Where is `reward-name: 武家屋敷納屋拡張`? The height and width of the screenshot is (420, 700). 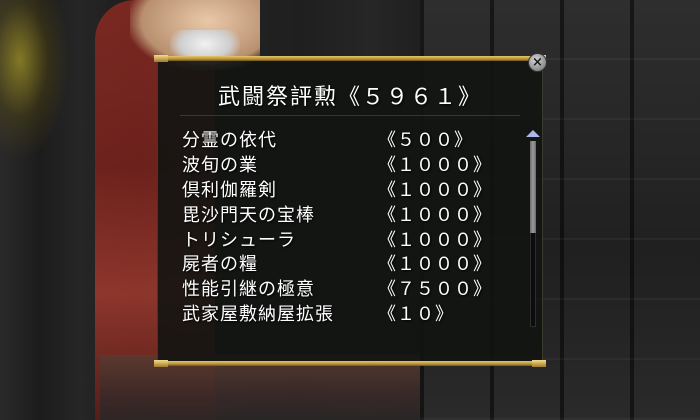 reward-name: 武家屋敷納屋拡張 is located at coordinates (258, 314).